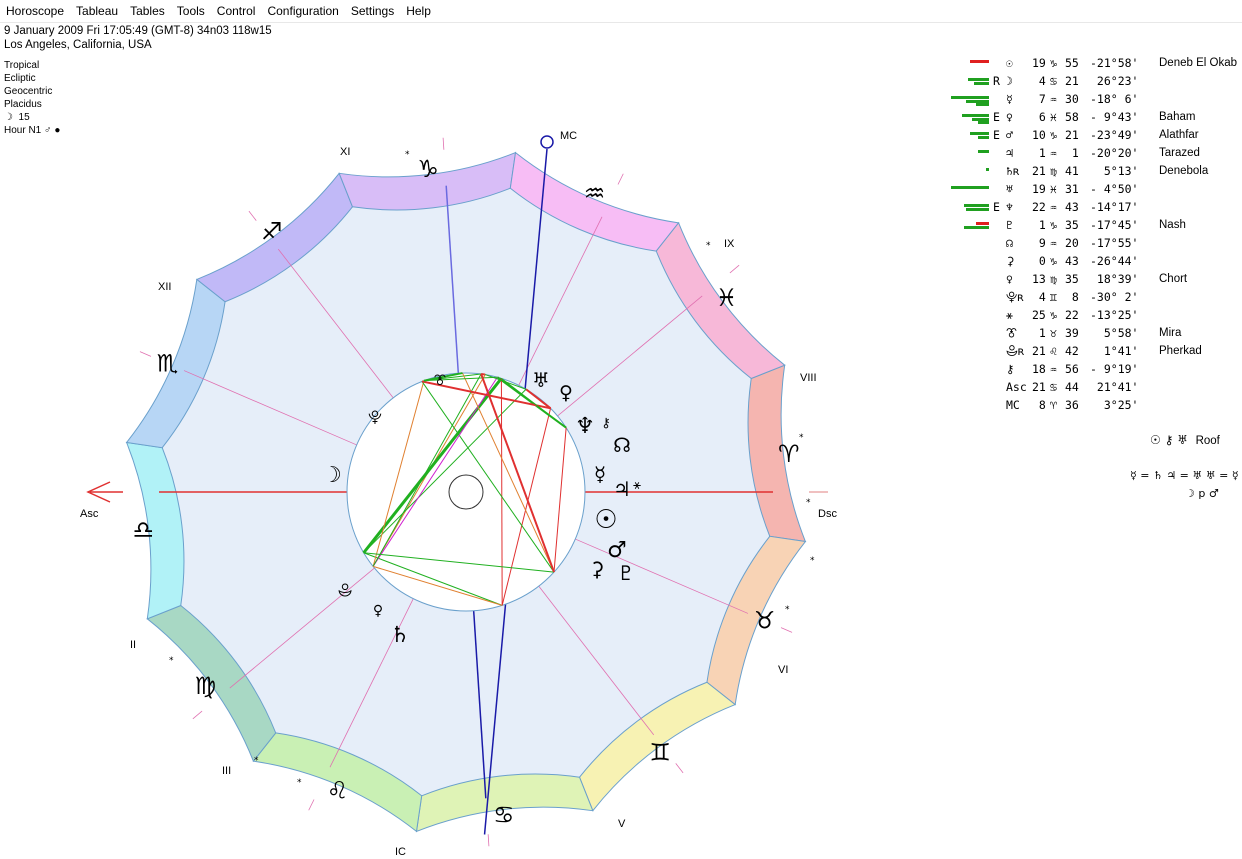 Image resolution: width=1242 pixels, height=859 pixels. Describe the element at coordinates (1170, 333) in the screenshot. I see `fixed-star: Mira` at that location.